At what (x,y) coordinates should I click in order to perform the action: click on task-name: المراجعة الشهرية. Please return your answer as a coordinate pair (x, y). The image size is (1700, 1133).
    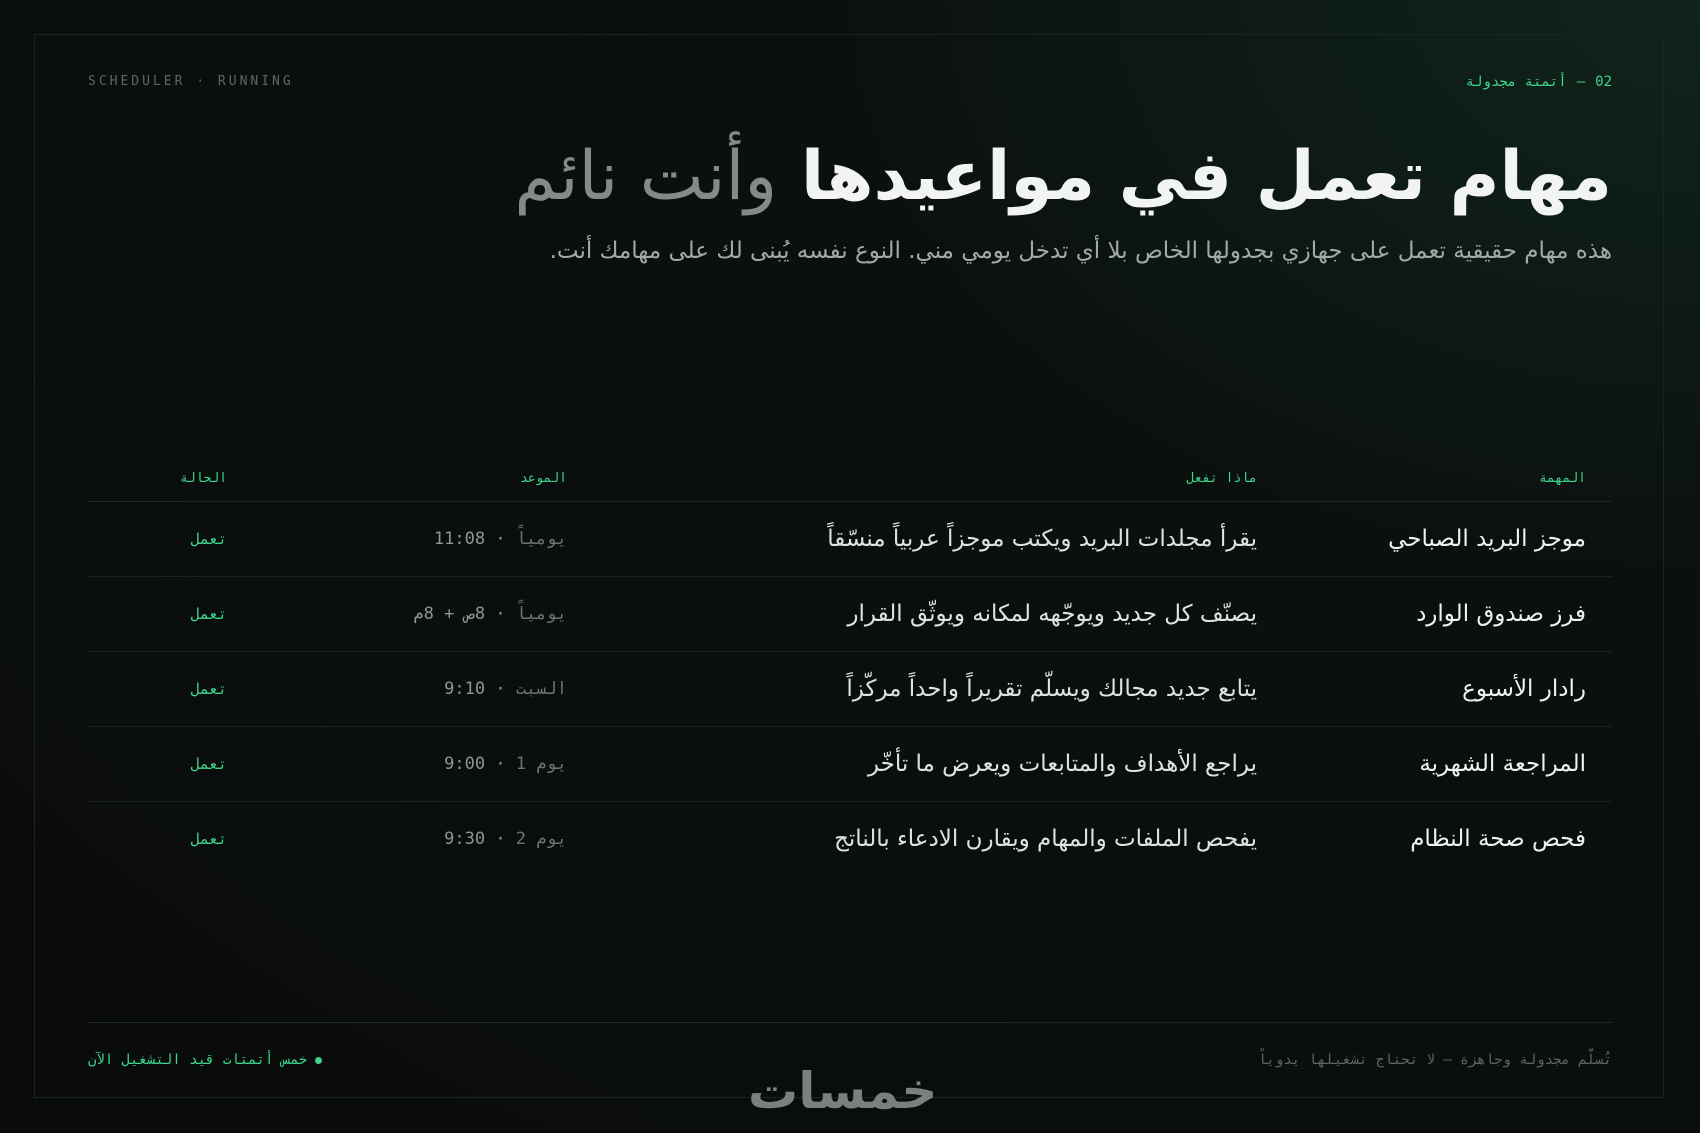
    Looking at the image, I should click on (1502, 764).